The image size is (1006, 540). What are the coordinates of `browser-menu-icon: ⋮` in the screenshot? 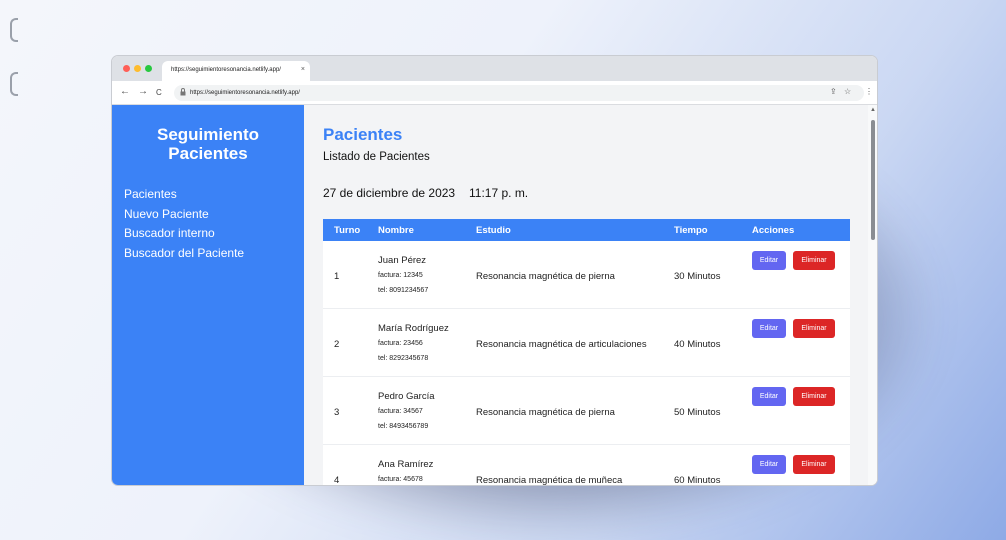 It's located at (869, 91).